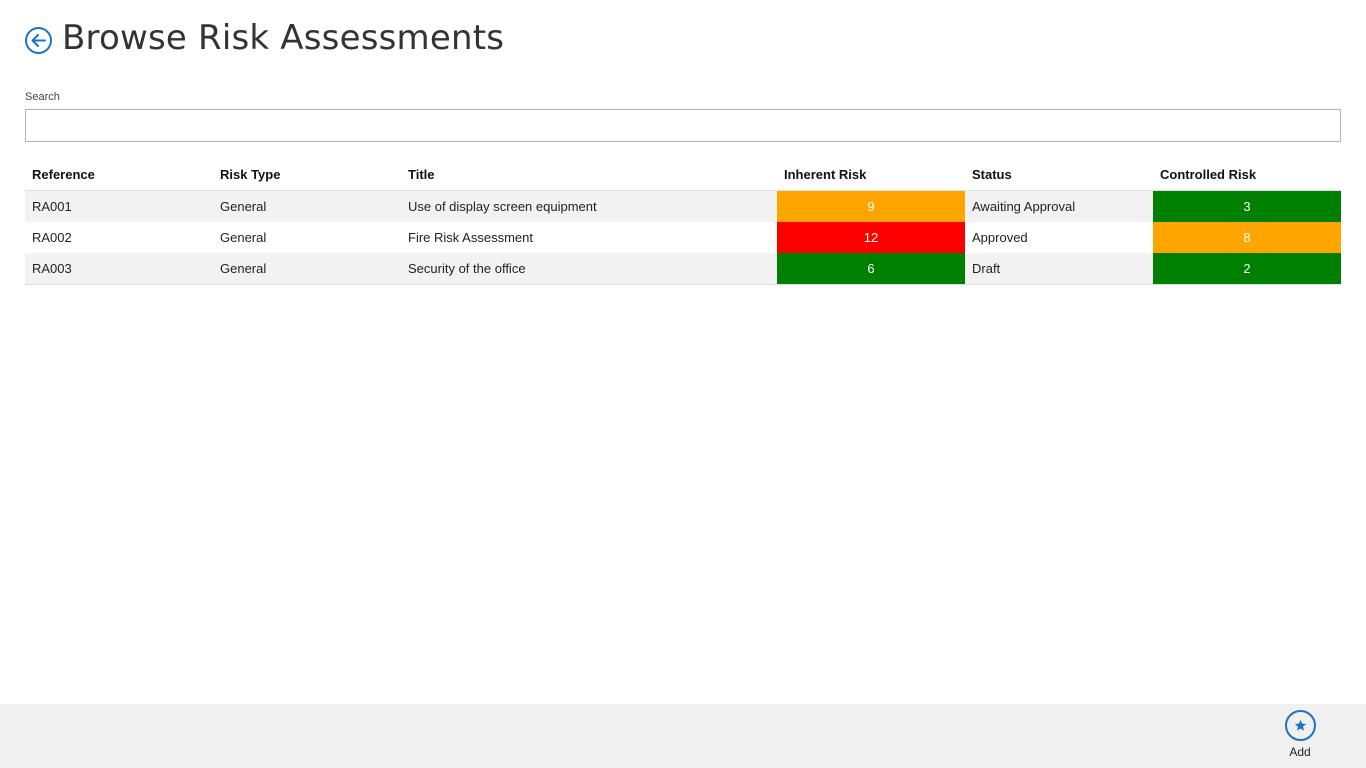 The width and height of the screenshot is (1366, 768). I want to click on column-header-inherent-risk: Inherent Risk, so click(871, 174).